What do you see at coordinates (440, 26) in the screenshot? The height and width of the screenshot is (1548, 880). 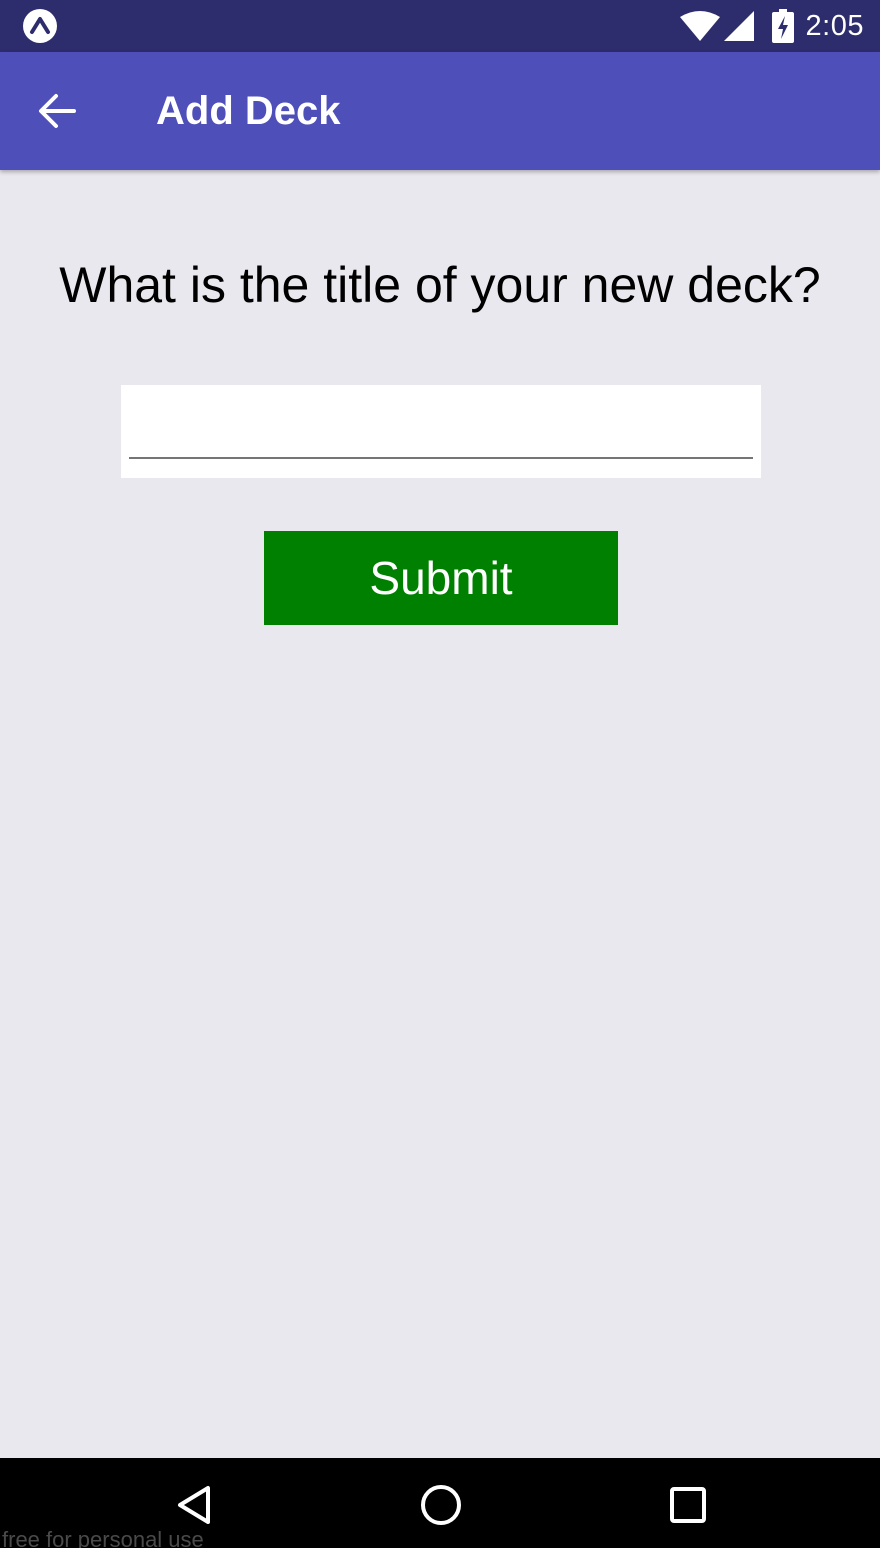 I see `status-bar: 2:05` at bounding box center [440, 26].